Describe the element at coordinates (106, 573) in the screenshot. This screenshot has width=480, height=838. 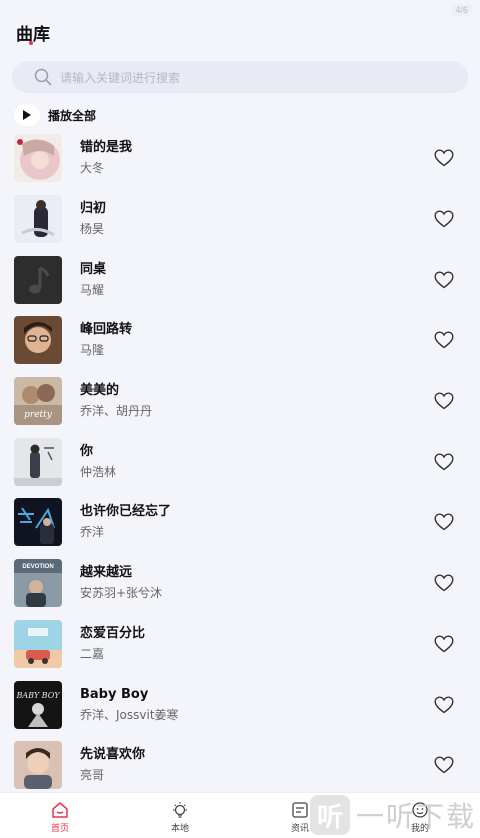
I see `song-title: 越来越远` at that location.